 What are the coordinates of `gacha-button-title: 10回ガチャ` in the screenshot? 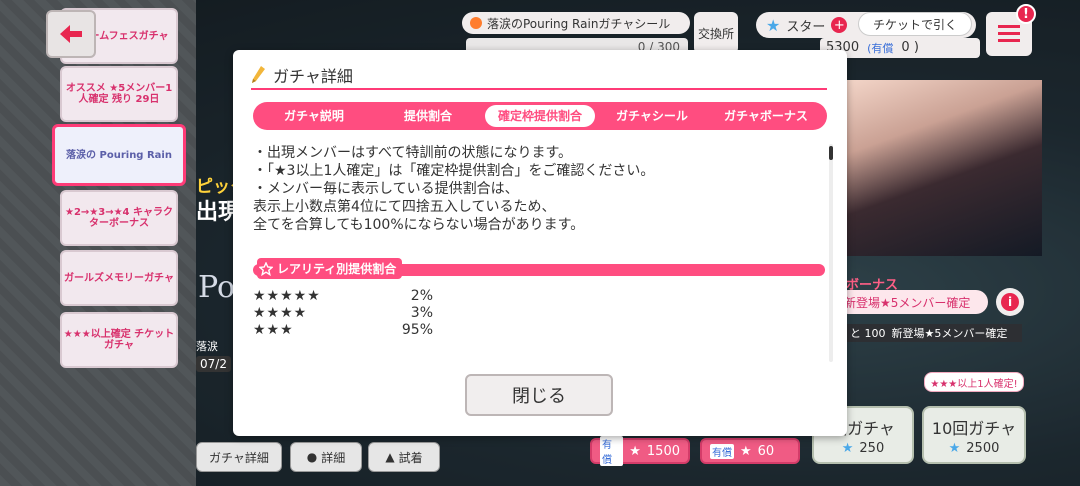 It's located at (974, 428).